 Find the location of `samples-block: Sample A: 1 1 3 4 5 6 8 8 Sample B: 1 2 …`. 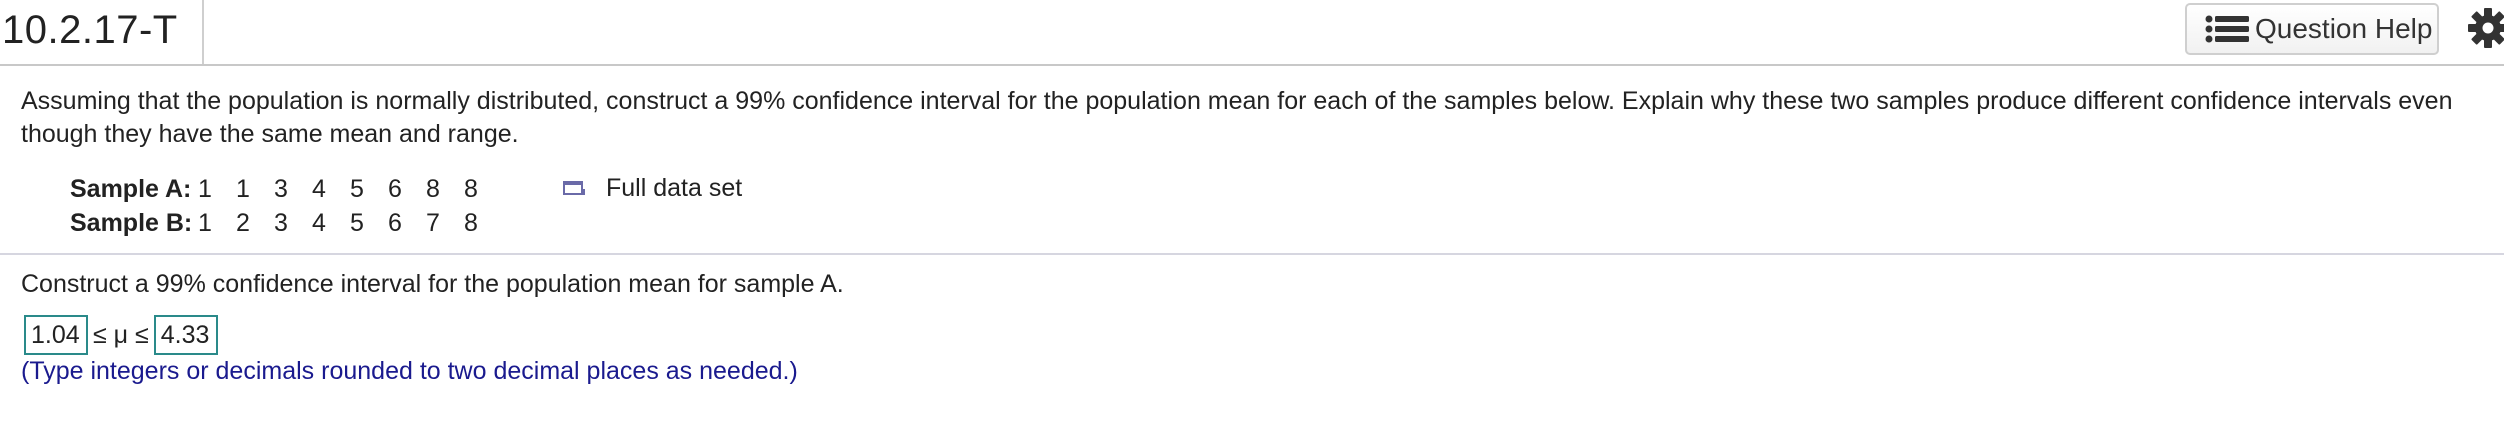

samples-block: Sample A: 1 1 3 4 5 6 8 8 Sample B: 1 2 … is located at coordinates (286, 206).